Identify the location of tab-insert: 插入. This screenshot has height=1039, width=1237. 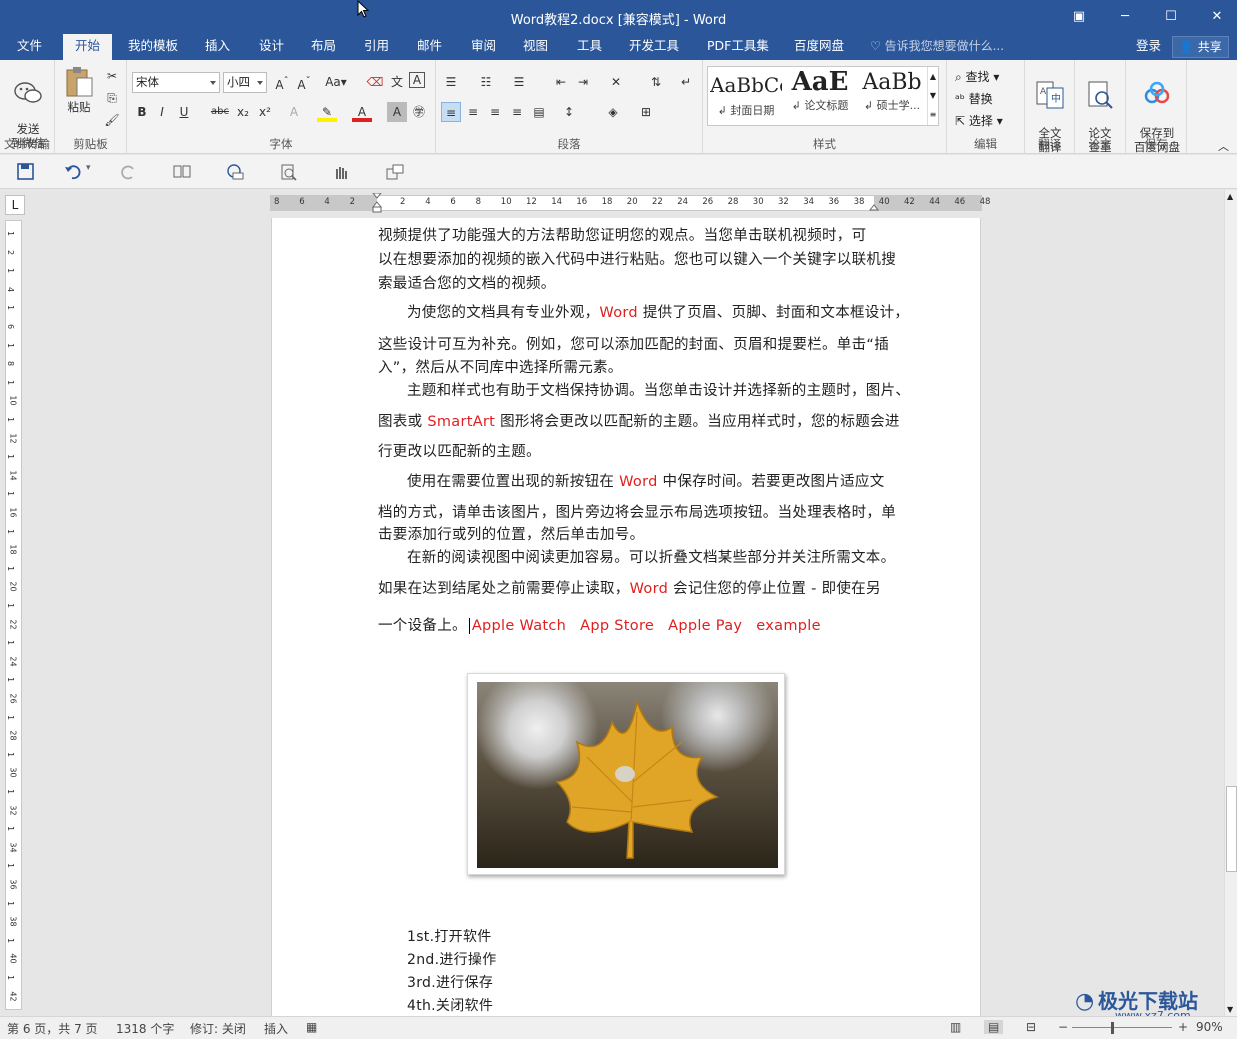
(217, 47).